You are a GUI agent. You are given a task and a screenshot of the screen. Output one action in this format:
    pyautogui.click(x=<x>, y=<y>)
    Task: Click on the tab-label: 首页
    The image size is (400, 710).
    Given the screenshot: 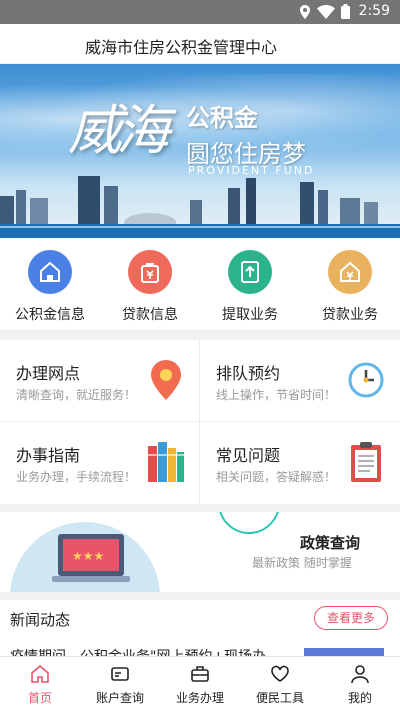 What is the action you would take?
    pyautogui.click(x=39, y=698)
    